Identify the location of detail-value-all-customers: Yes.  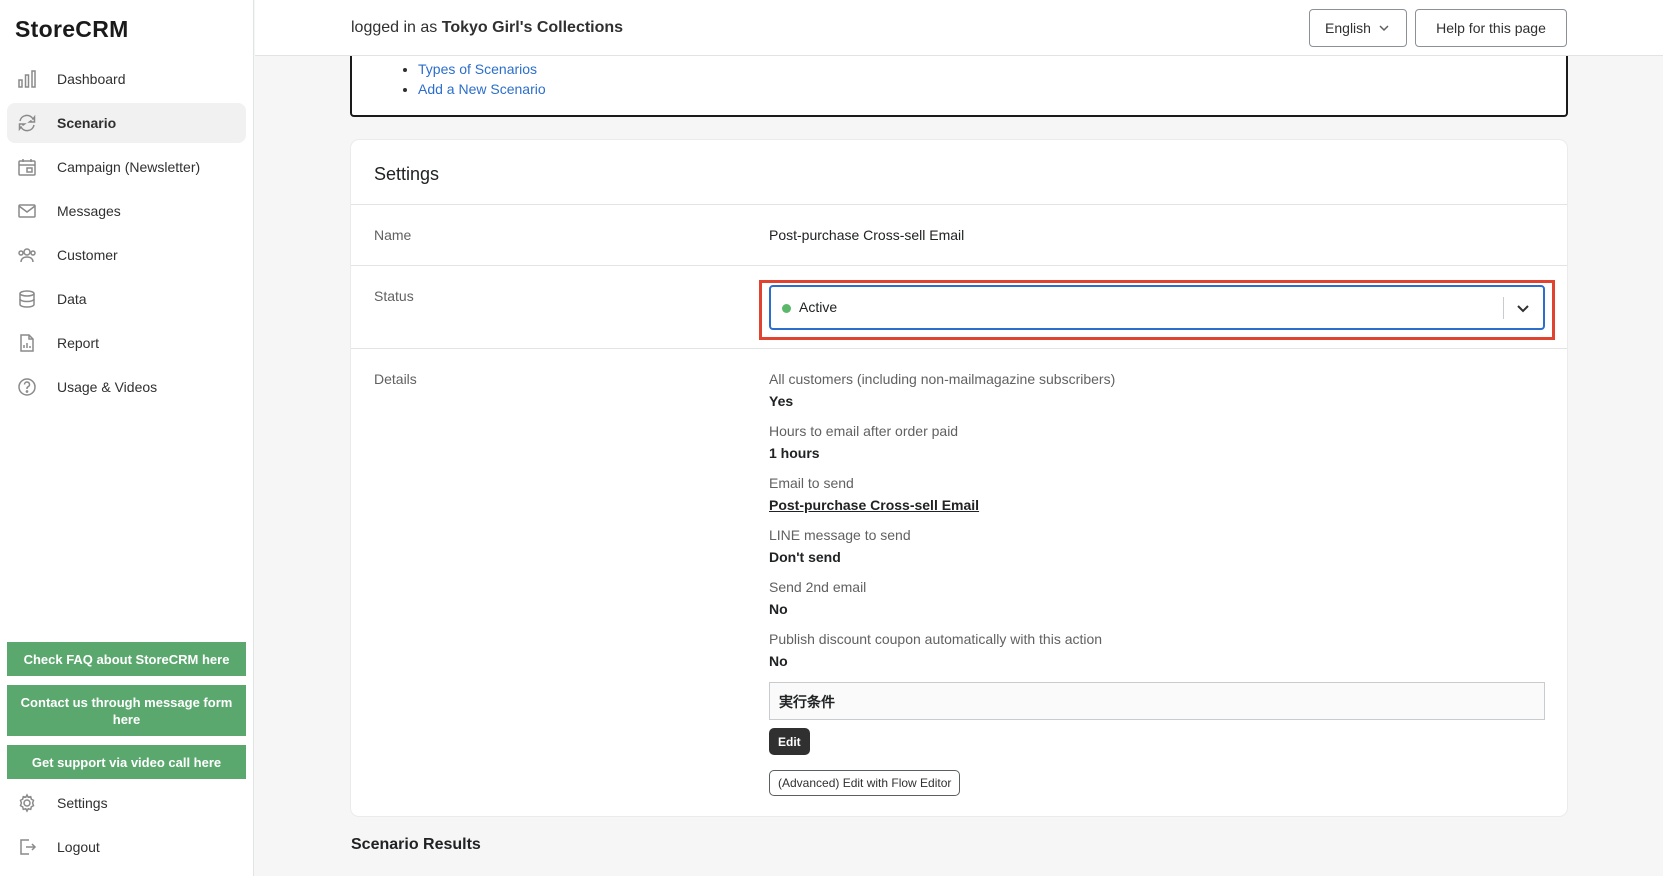
(781, 401).